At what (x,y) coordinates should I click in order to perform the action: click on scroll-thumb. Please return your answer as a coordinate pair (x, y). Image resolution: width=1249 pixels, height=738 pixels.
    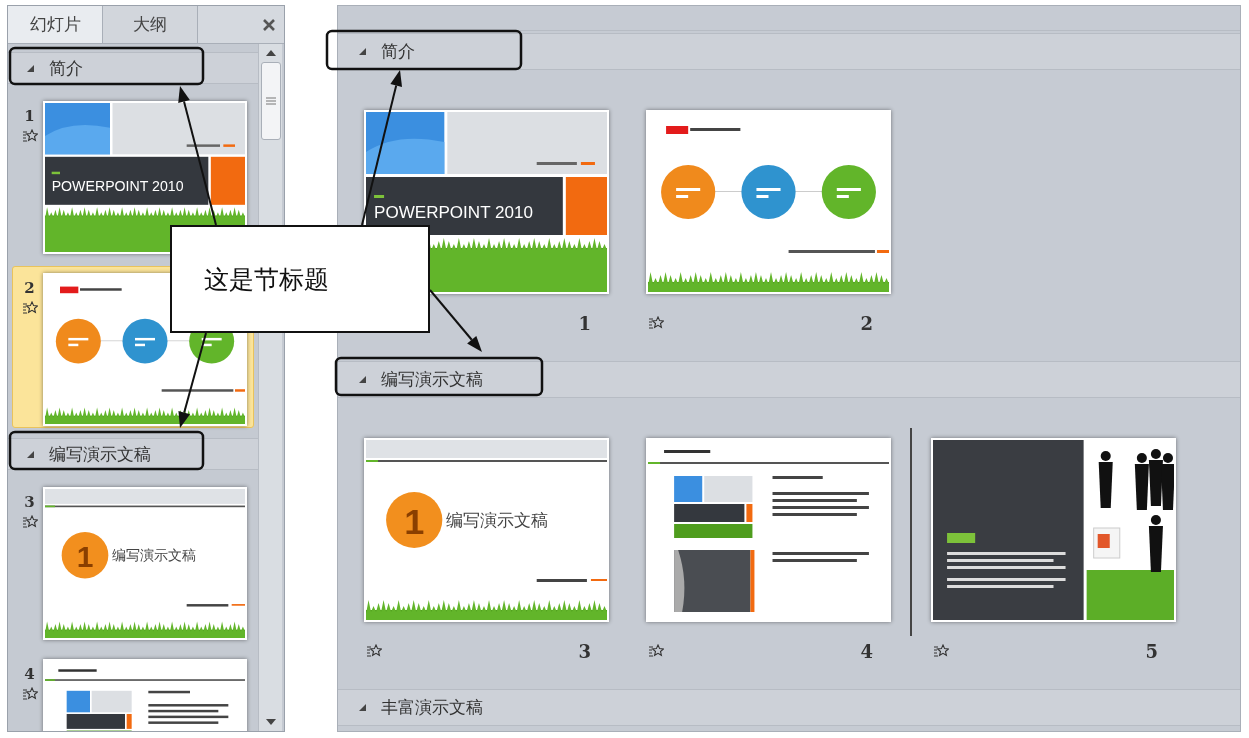
    Looking at the image, I should click on (270, 101).